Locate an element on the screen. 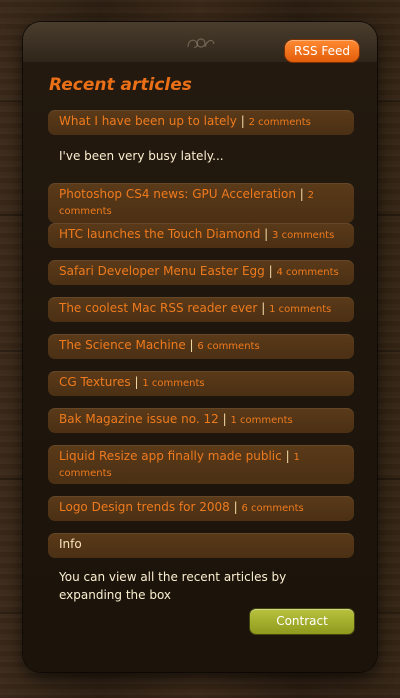 This screenshot has width=400, height=698. panel-header: RSS Feed is located at coordinates (200, 42).